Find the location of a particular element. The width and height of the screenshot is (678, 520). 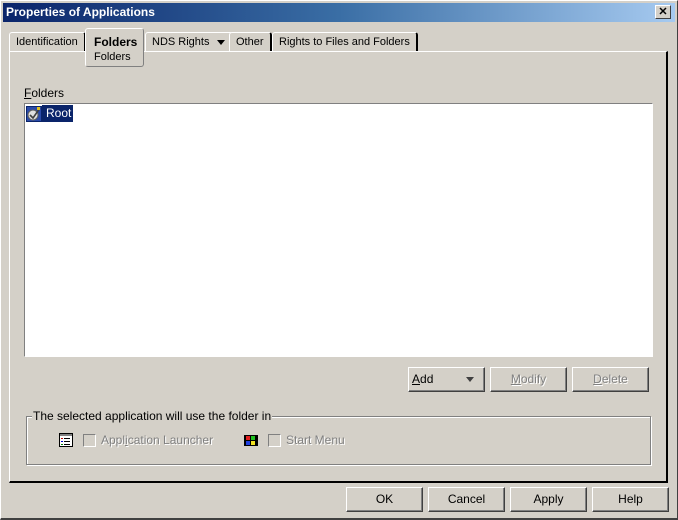

tab-other: Other is located at coordinates (250, 41).